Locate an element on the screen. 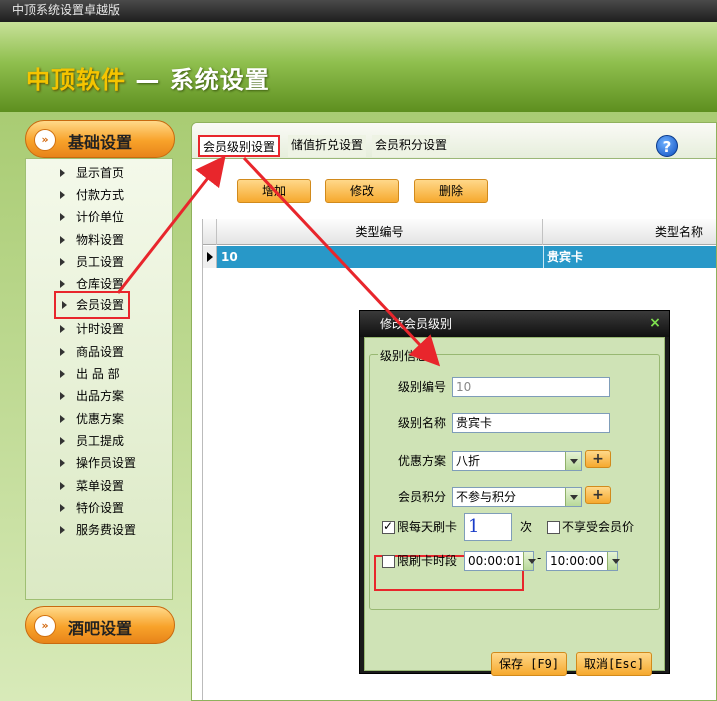 The width and height of the screenshot is (717, 701). tab-strip: 会员级别设置 储值折兑设置 会员积分设置 ? is located at coordinates (454, 141).